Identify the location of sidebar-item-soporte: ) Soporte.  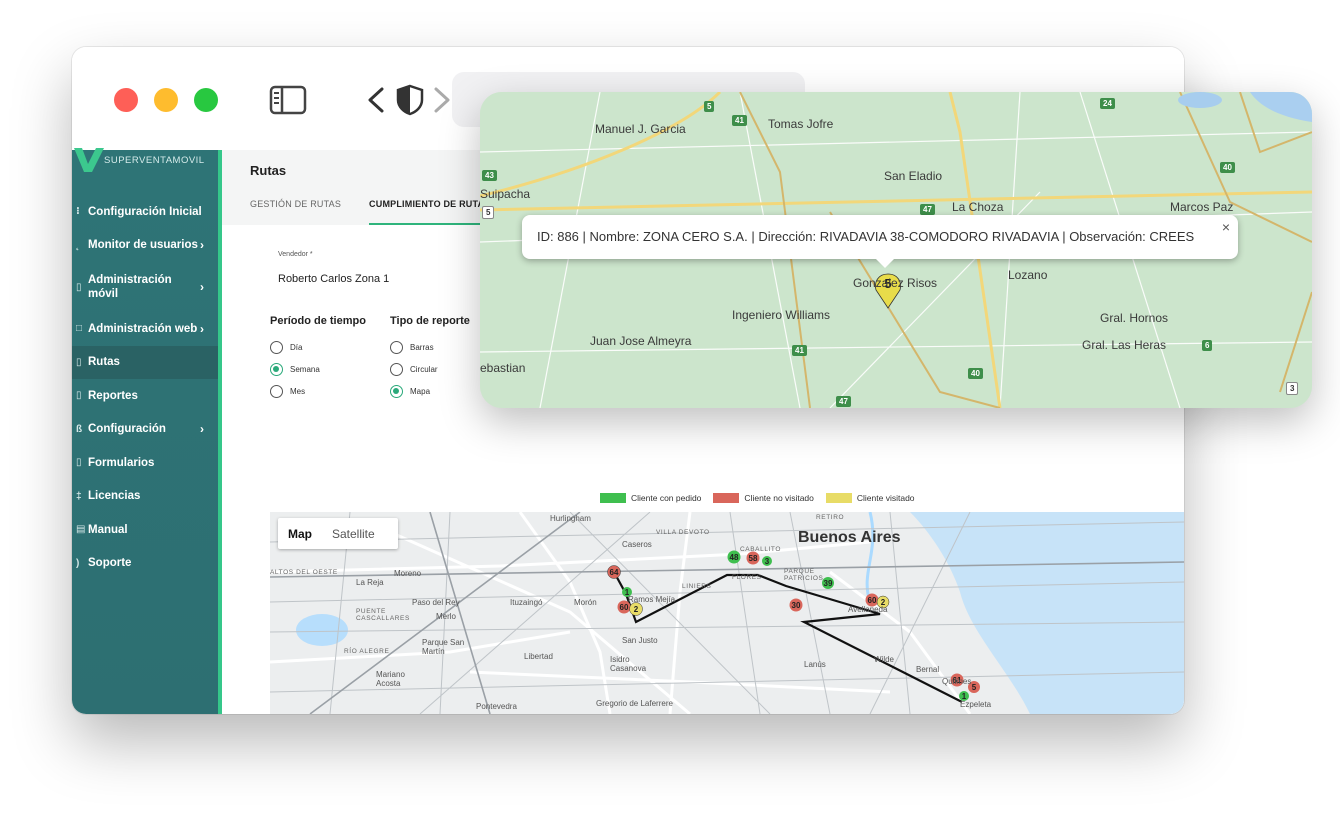
(145, 564).